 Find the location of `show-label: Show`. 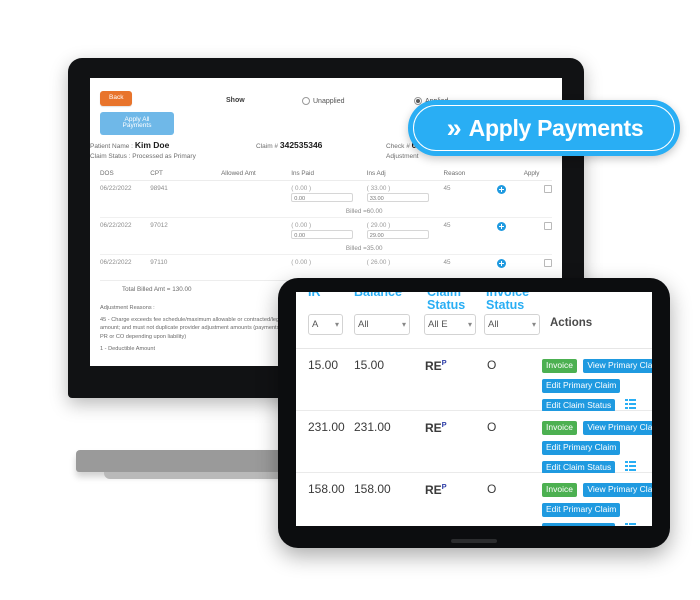

show-label: Show is located at coordinates (235, 100).